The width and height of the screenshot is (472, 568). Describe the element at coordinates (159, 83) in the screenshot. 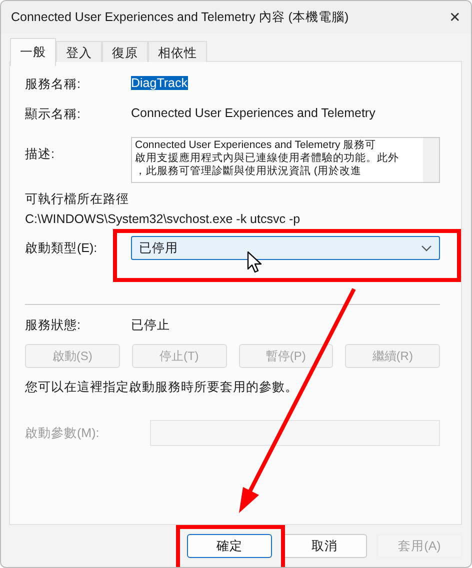

I see `service-name-value: DiagTrack` at that location.